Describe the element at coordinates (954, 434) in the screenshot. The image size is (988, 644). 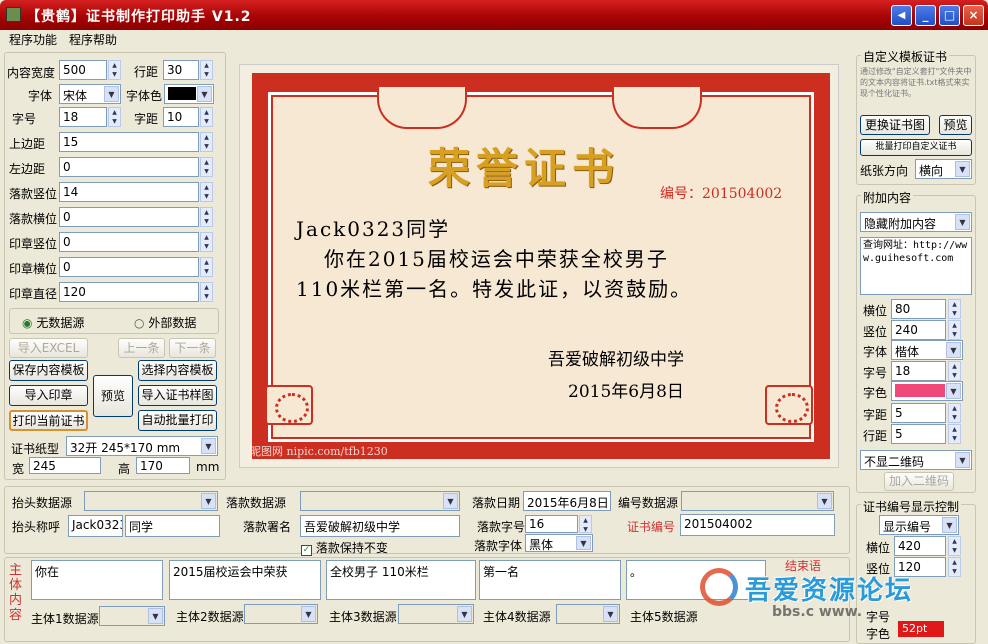
I see `extra-line-spinner: ▲ ▼` at that location.